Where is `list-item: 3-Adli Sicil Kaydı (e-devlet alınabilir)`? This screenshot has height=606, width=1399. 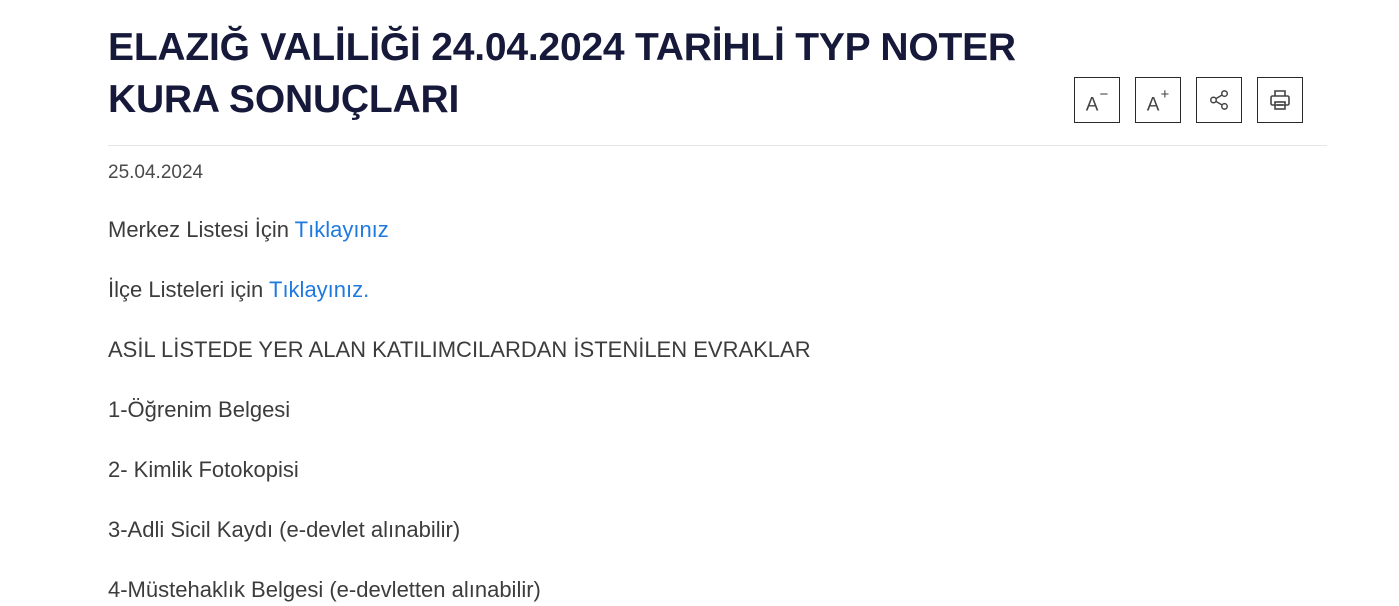 list-item: 3-Adli Sicil Kaydı (e-devlet alınabilir) is located at coordinates (284, 529).